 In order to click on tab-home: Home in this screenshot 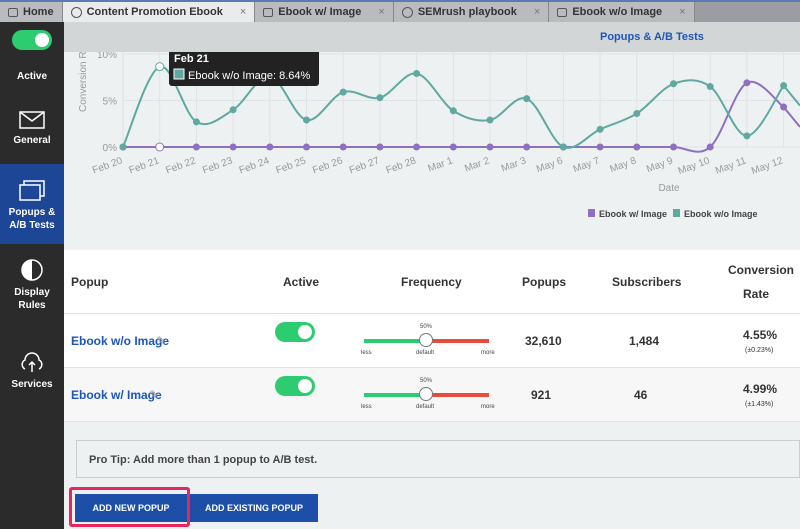, I will do `click(31, 12)`.